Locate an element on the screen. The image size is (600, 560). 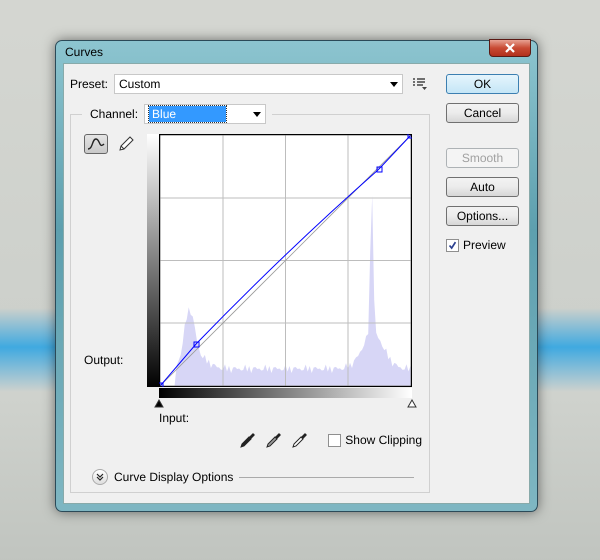
show-clipping-label: Show Clipping is located at coordinates (383, 440).